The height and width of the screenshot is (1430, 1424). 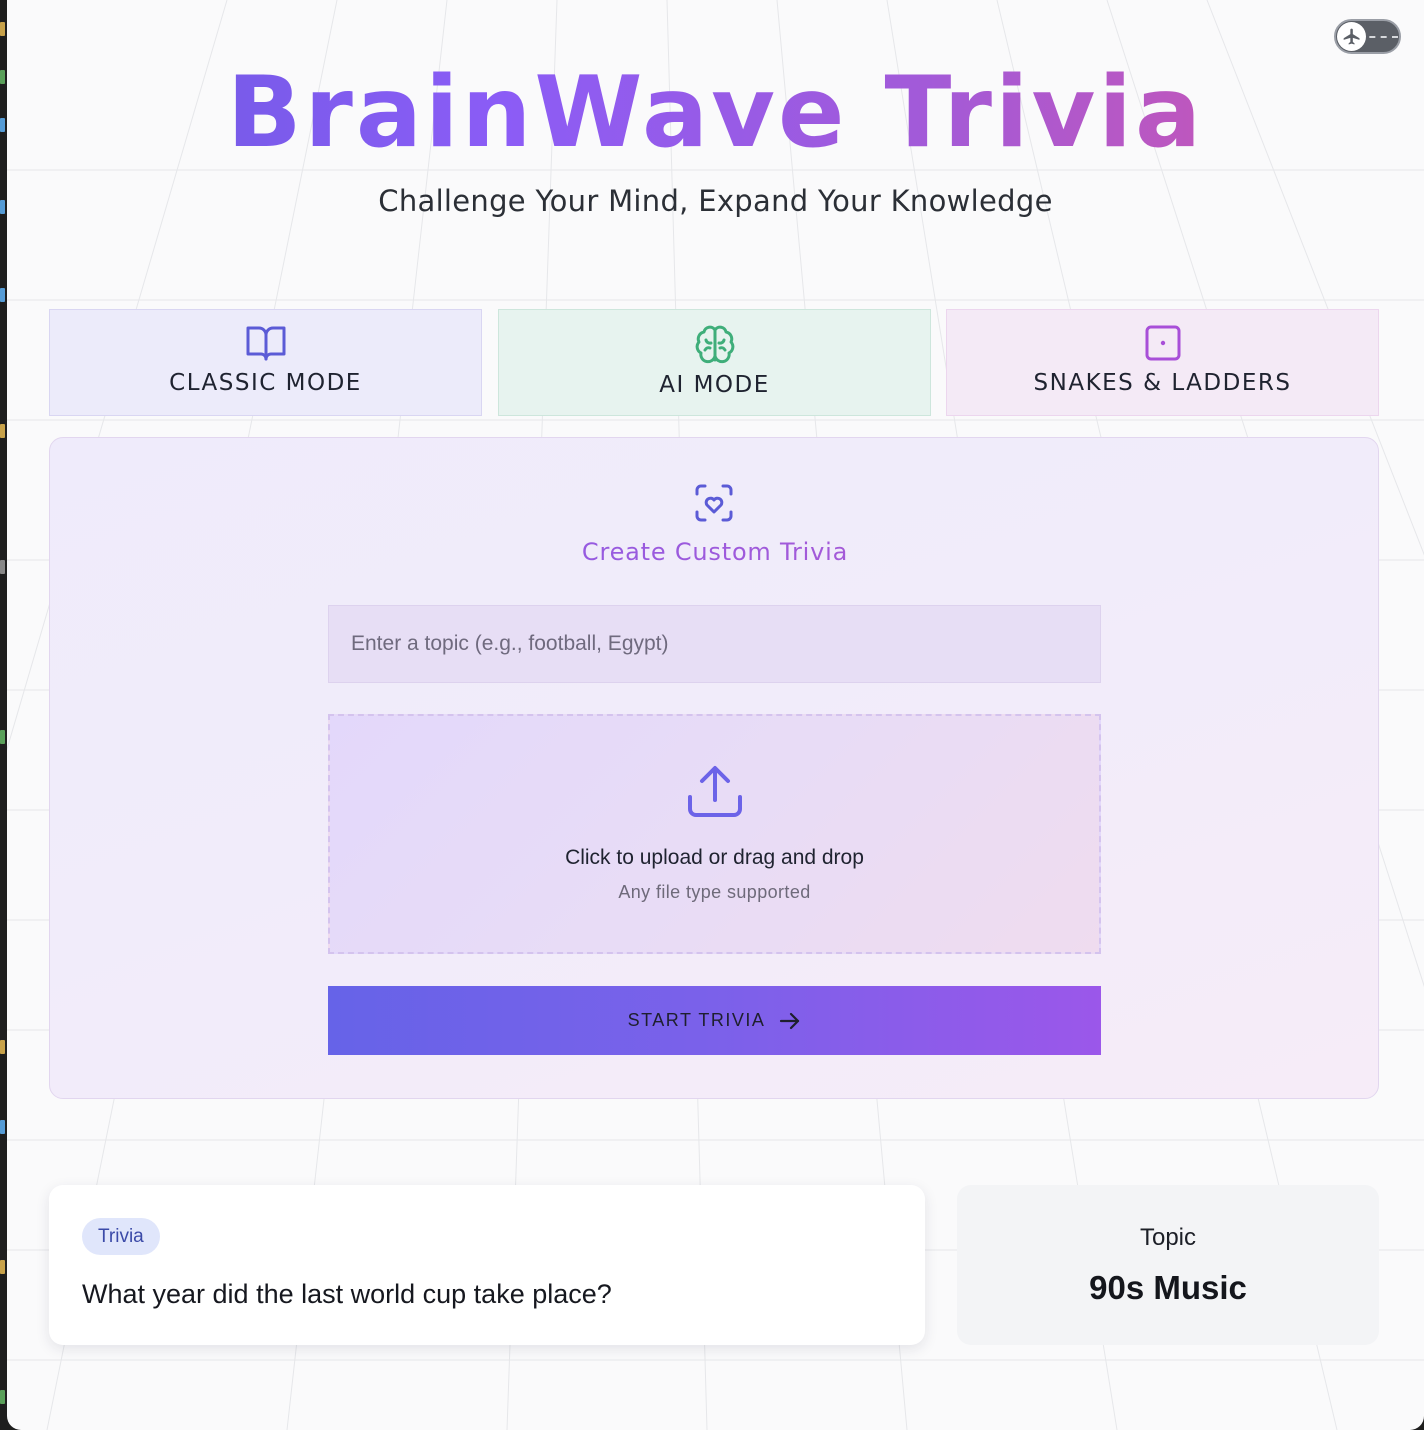 What do you see at coordinates (1162, 343) in the screenshot?
I see `dice-icon` at bounding box center [1162, 343].